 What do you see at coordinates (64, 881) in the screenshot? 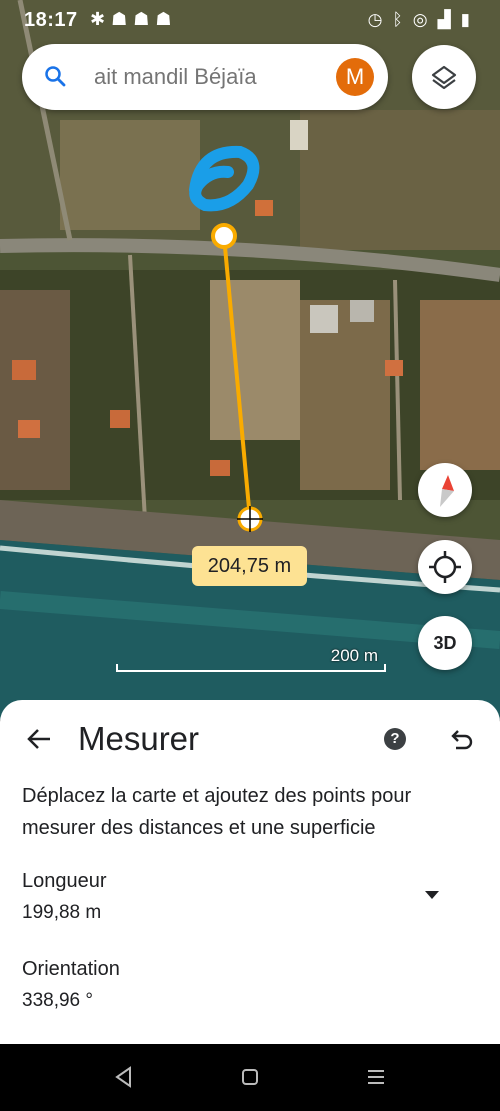
I see `length-label: Longueur` at bounding box center [64, 881].